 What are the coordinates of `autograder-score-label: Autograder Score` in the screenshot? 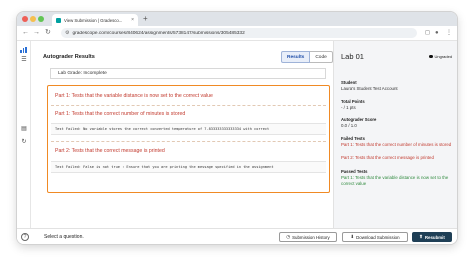 It's located at (359, 119).